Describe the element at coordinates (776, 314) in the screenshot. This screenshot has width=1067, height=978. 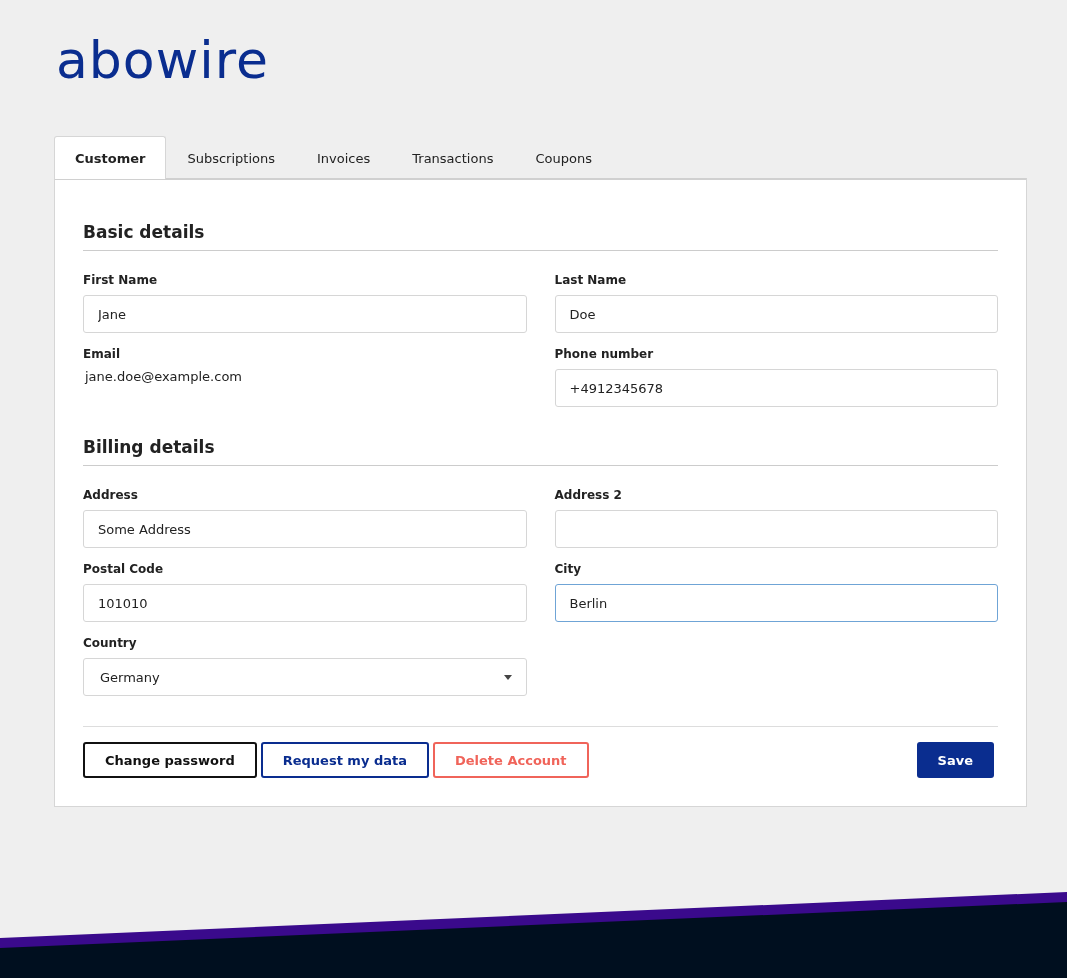
I see `input-field: Doe` at that location.